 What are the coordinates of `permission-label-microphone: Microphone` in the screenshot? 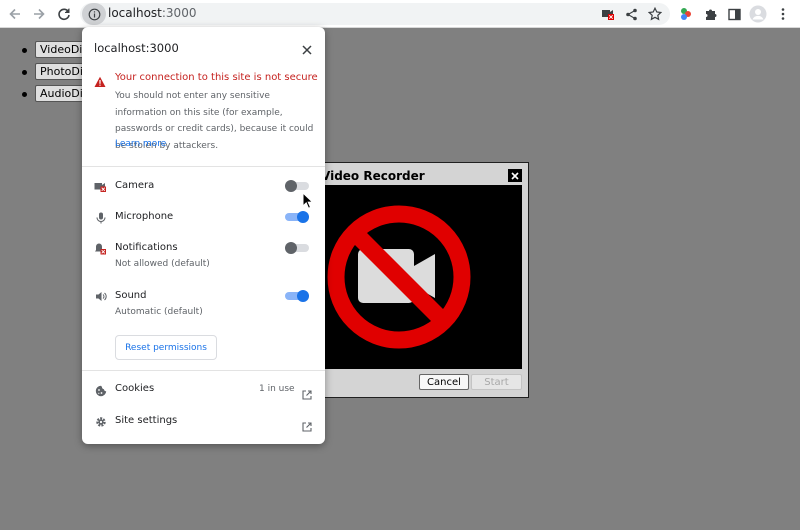 It's located at (144, 216).